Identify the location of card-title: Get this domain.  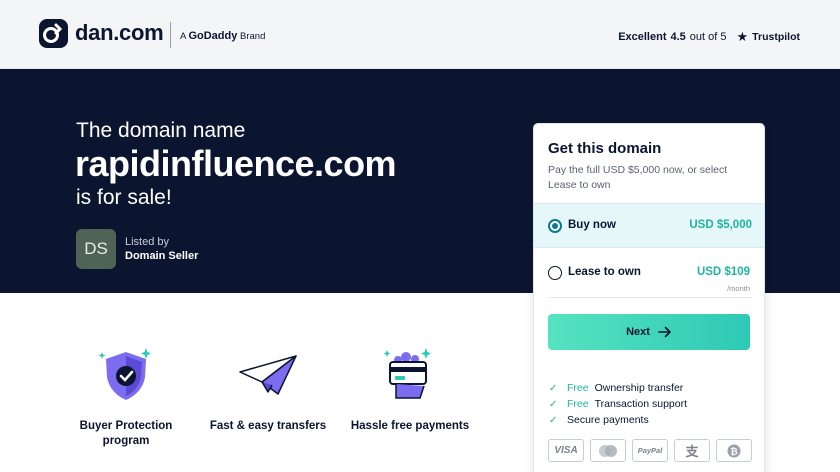
(605, 148).